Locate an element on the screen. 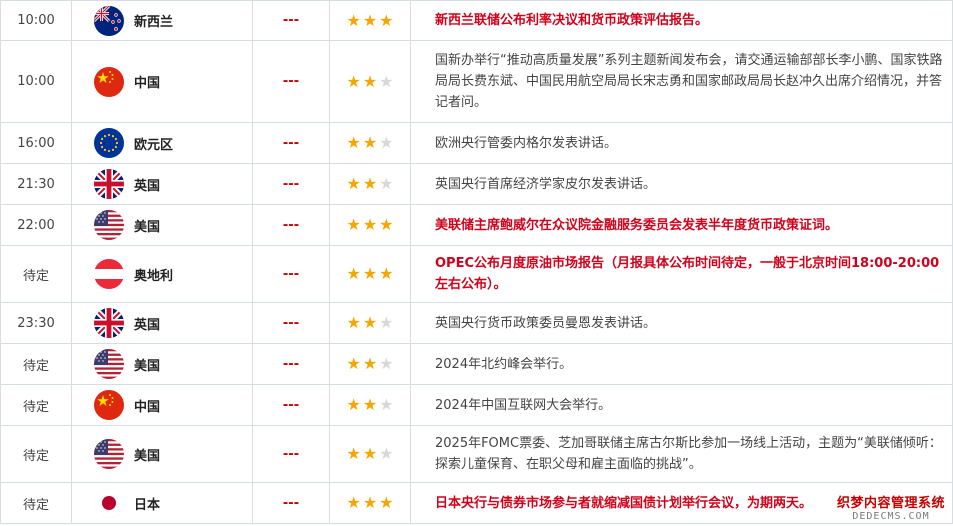 This screenshot has width=953, height=526. event-country-cell: 新西兰 is located at coordinates (162, 20).